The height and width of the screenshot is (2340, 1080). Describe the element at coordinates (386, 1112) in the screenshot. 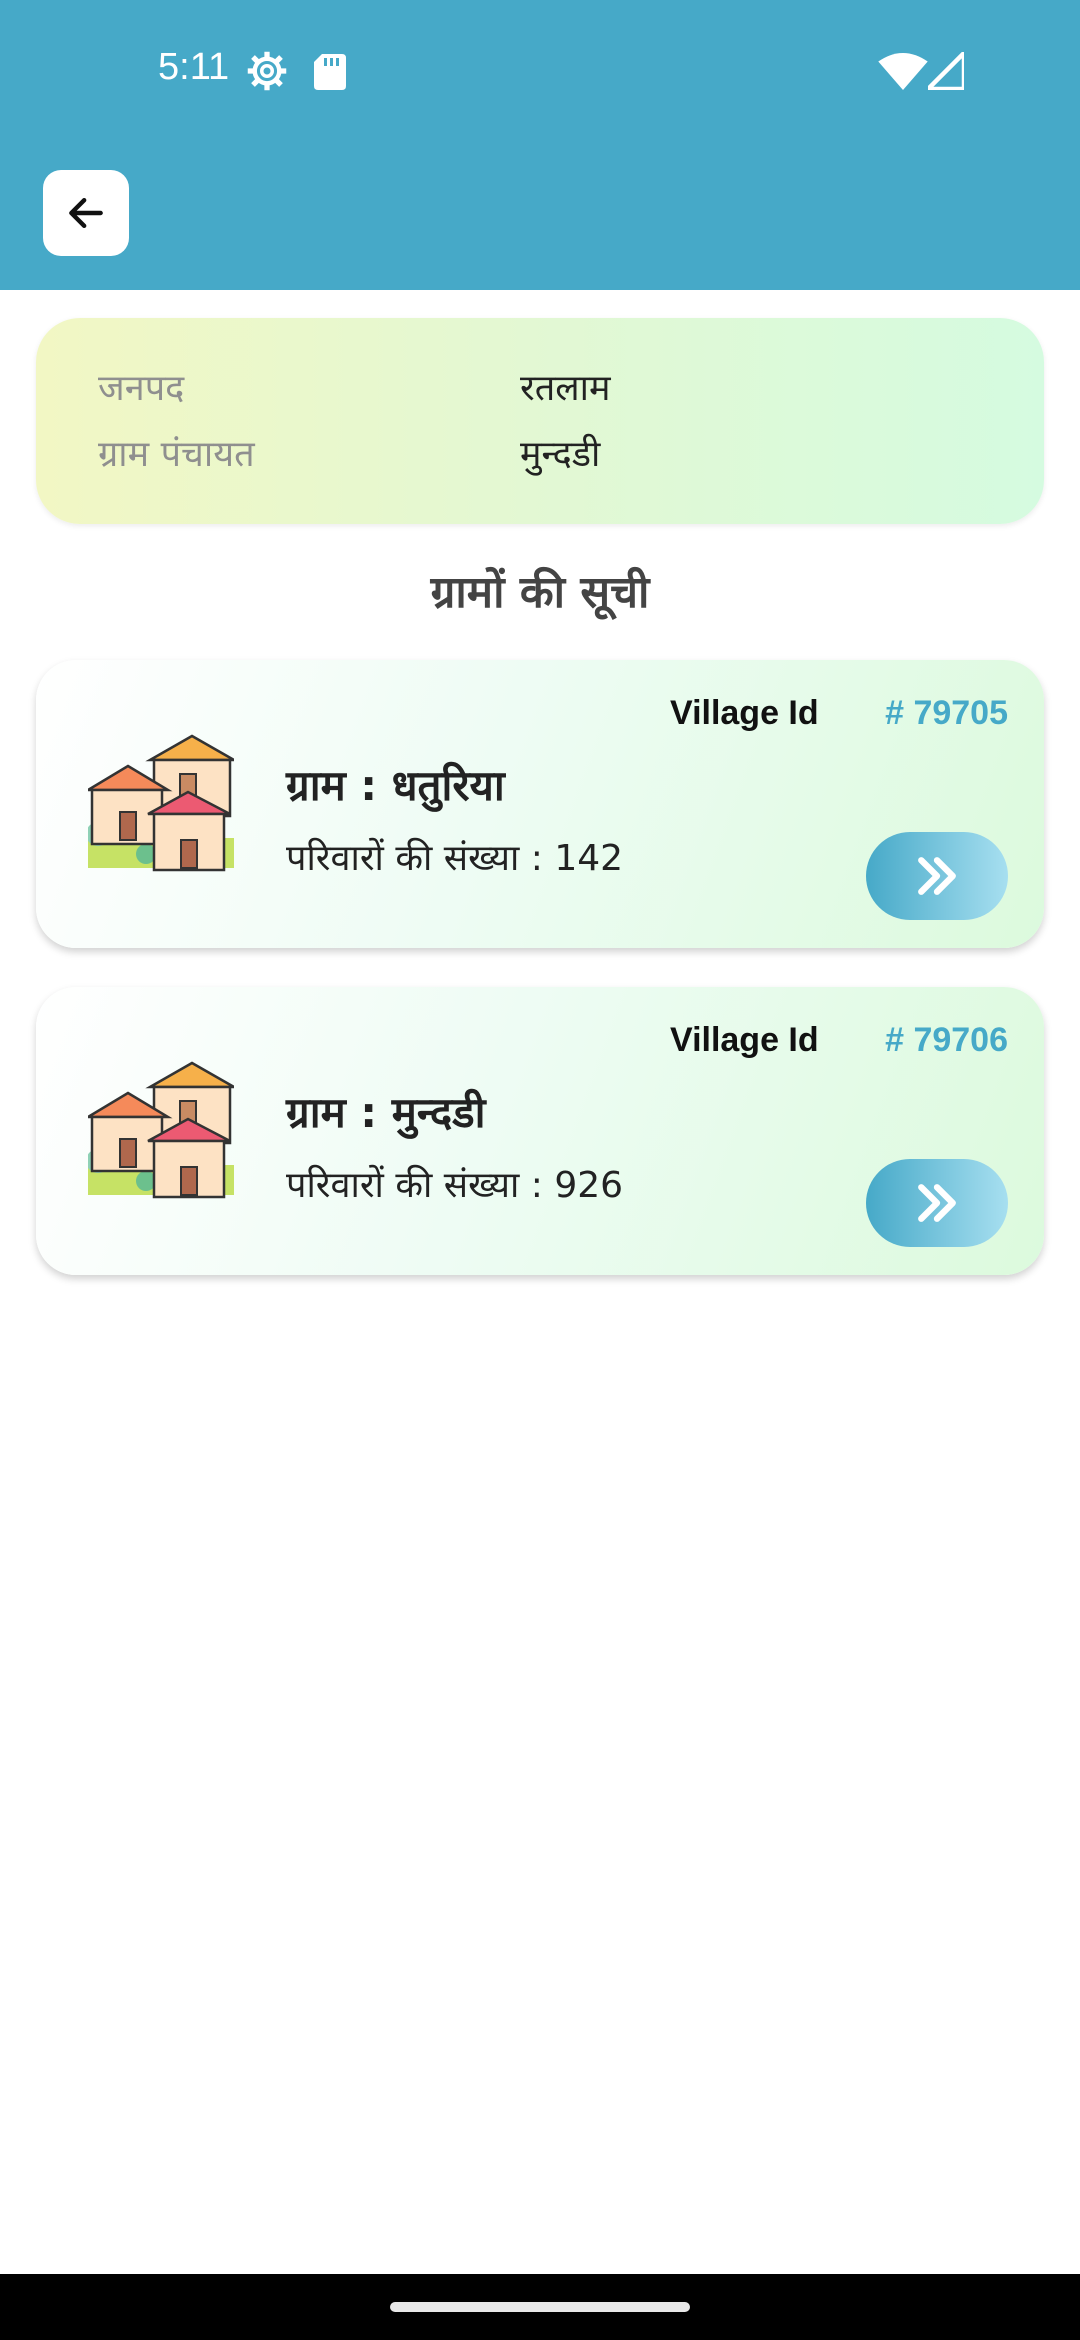

I see `village-name: ग्राम : मुन्दडी` at that location.